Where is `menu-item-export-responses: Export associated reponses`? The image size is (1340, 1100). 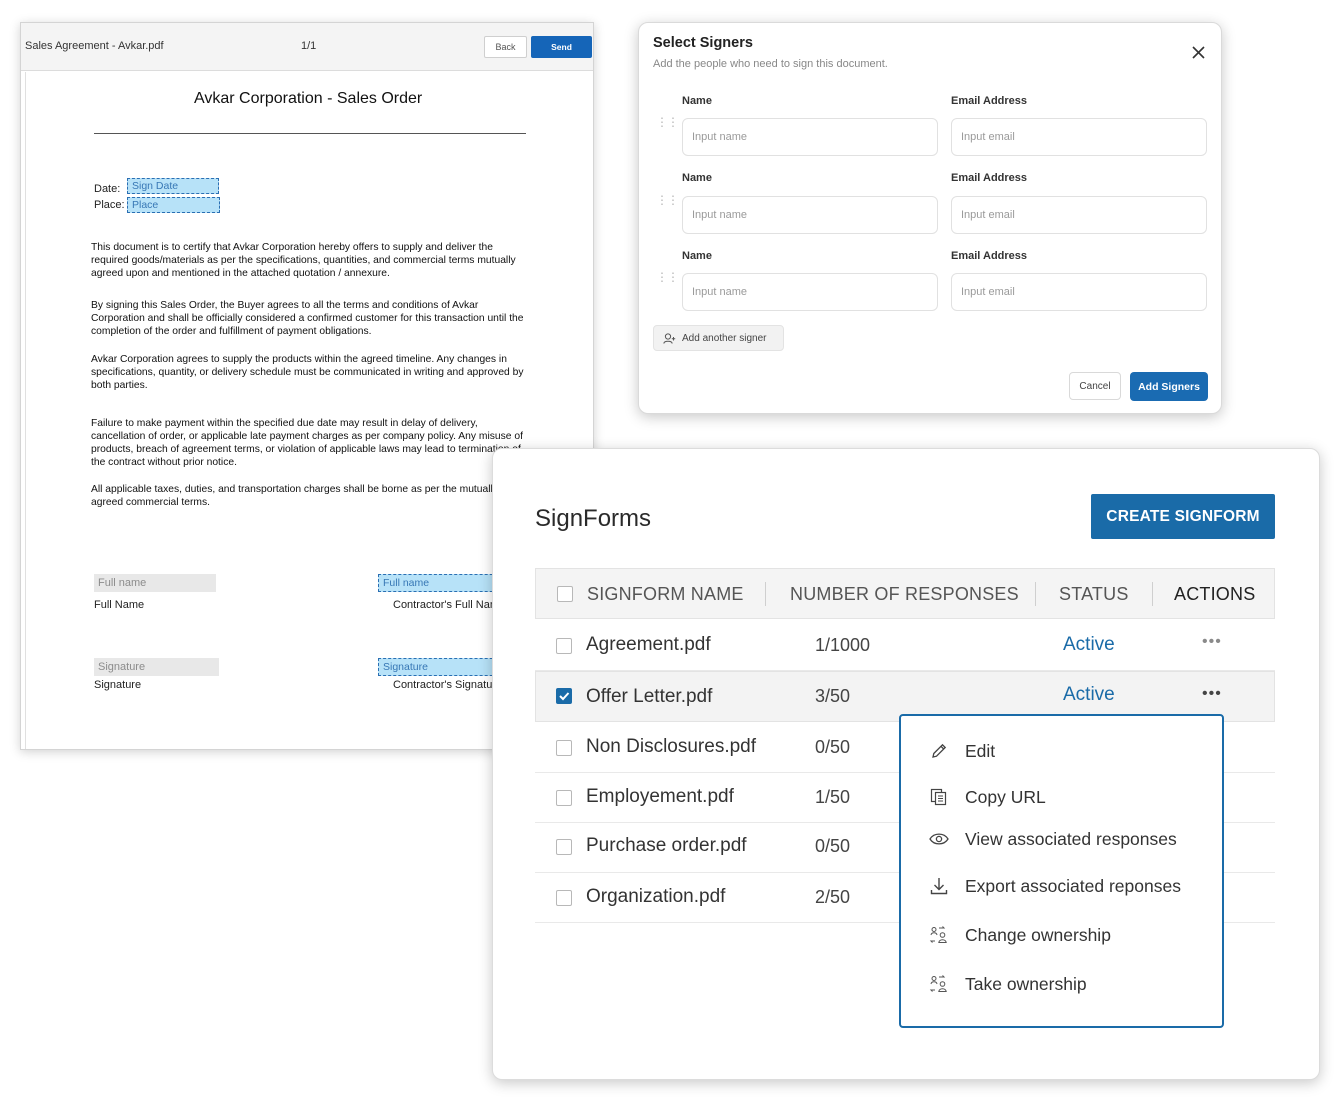 menu-item-export-responses: Export associated reponses is located at coordinates (1055, 886).